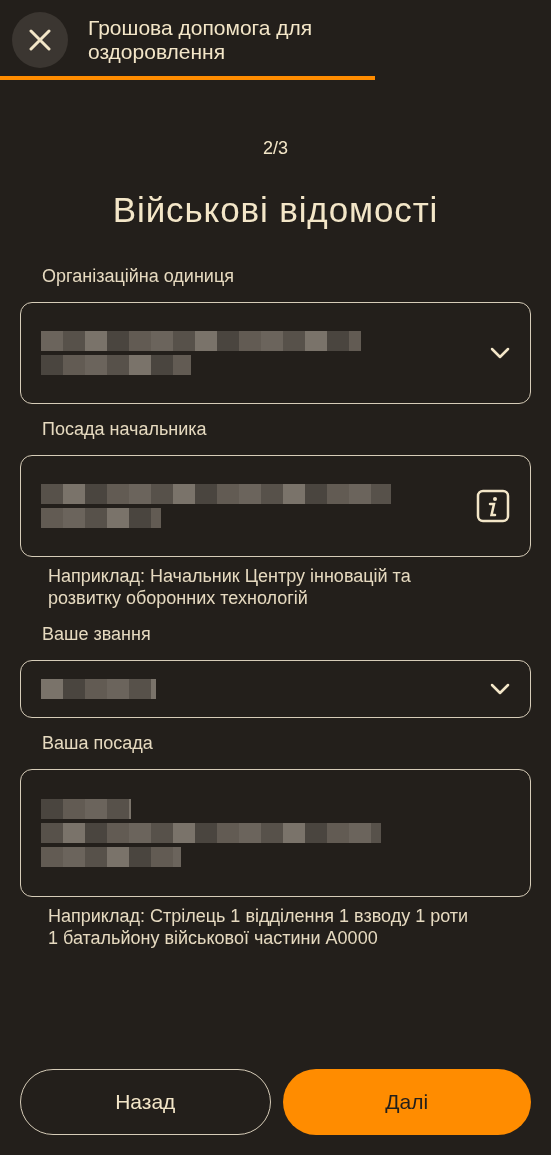  I want to click on field-label: Ваше звання, so click(96, 634).